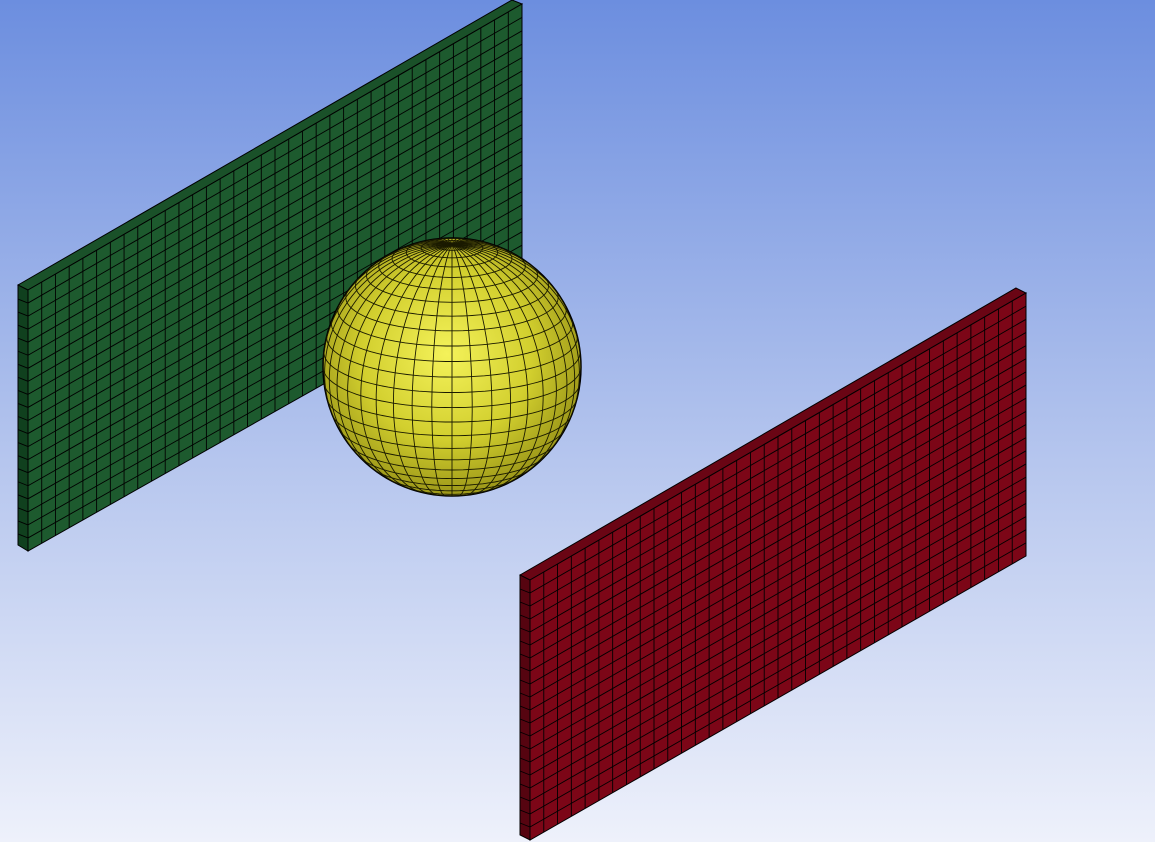 The width and height of the screenshot is (1155, 842). I want to click on green-plate-side, so click(23, 416).